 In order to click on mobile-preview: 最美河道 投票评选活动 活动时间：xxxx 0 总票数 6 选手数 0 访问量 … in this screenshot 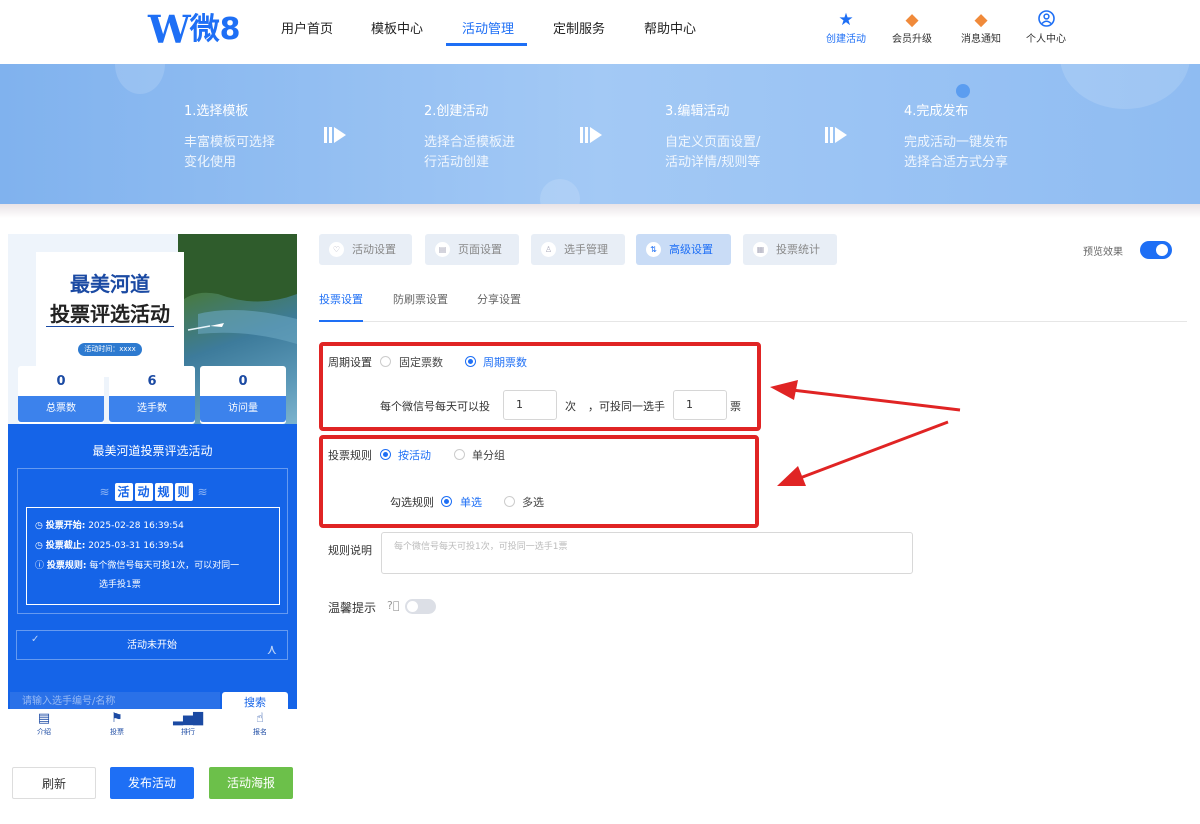, I will do `click(152, 471)`.